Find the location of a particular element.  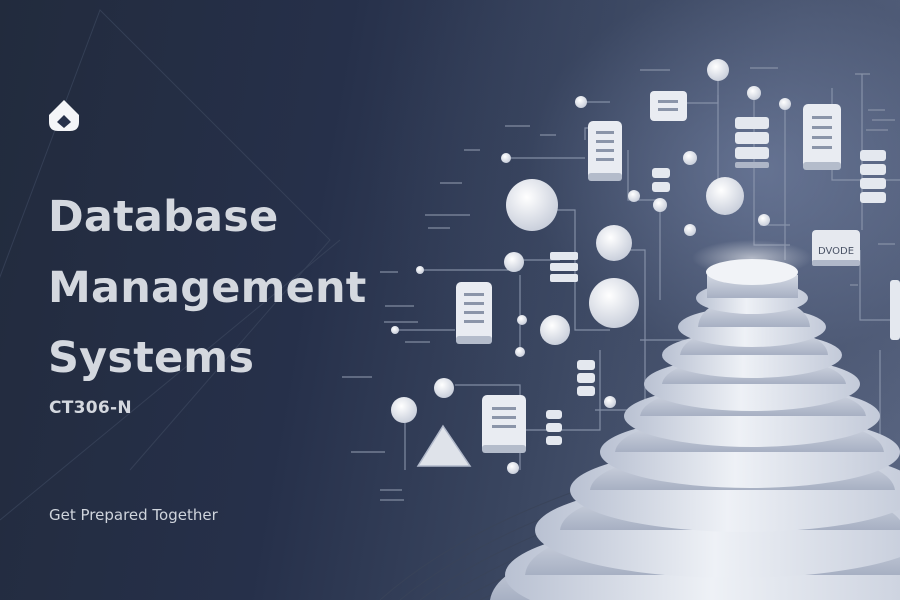

title-line-2: Management is located at coordinates (207, 288).